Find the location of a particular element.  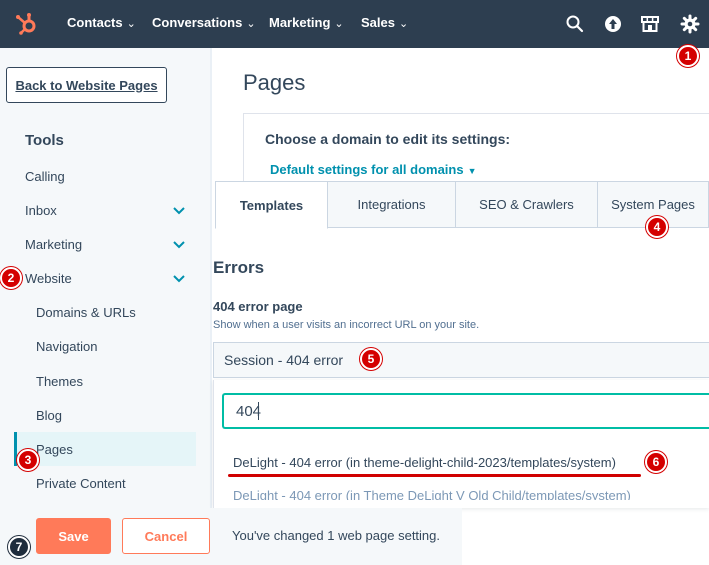

dropdown-search-input is located at coordinates (465, 411).